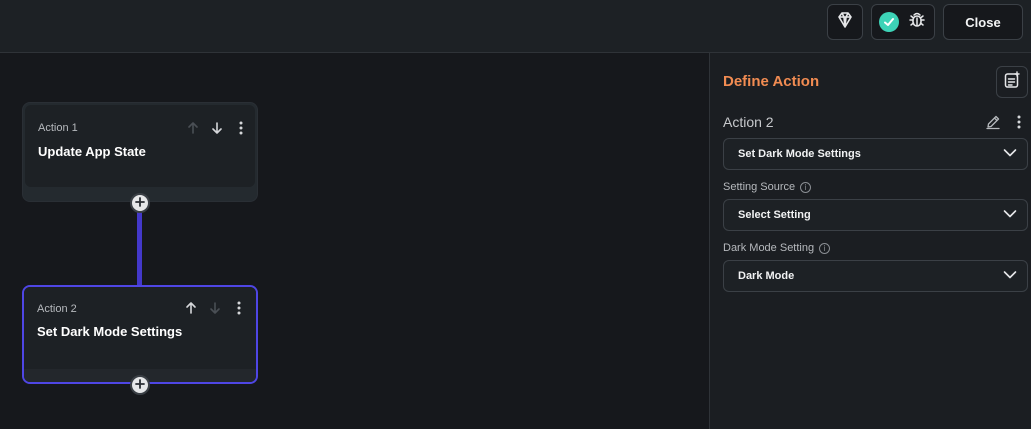  Describe the element at coordinates (748, 122) in the screenshot. I see `action-name: Action 2` at that location.